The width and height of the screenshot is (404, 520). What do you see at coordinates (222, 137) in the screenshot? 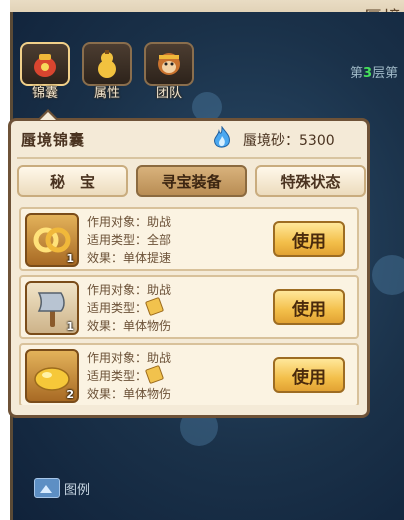
I see `blue-flame-icon` at bounding box center [222, 137].